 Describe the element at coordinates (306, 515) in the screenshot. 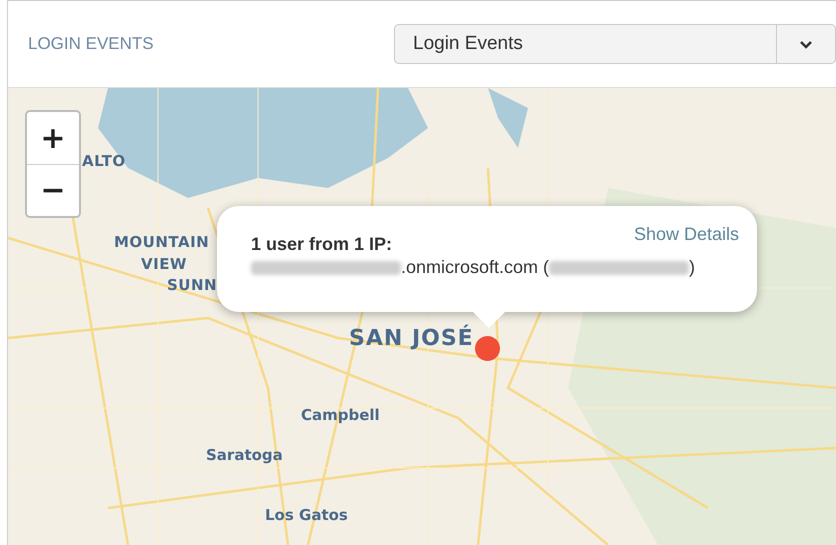

I see `map-label: Los Gatos` at that location.